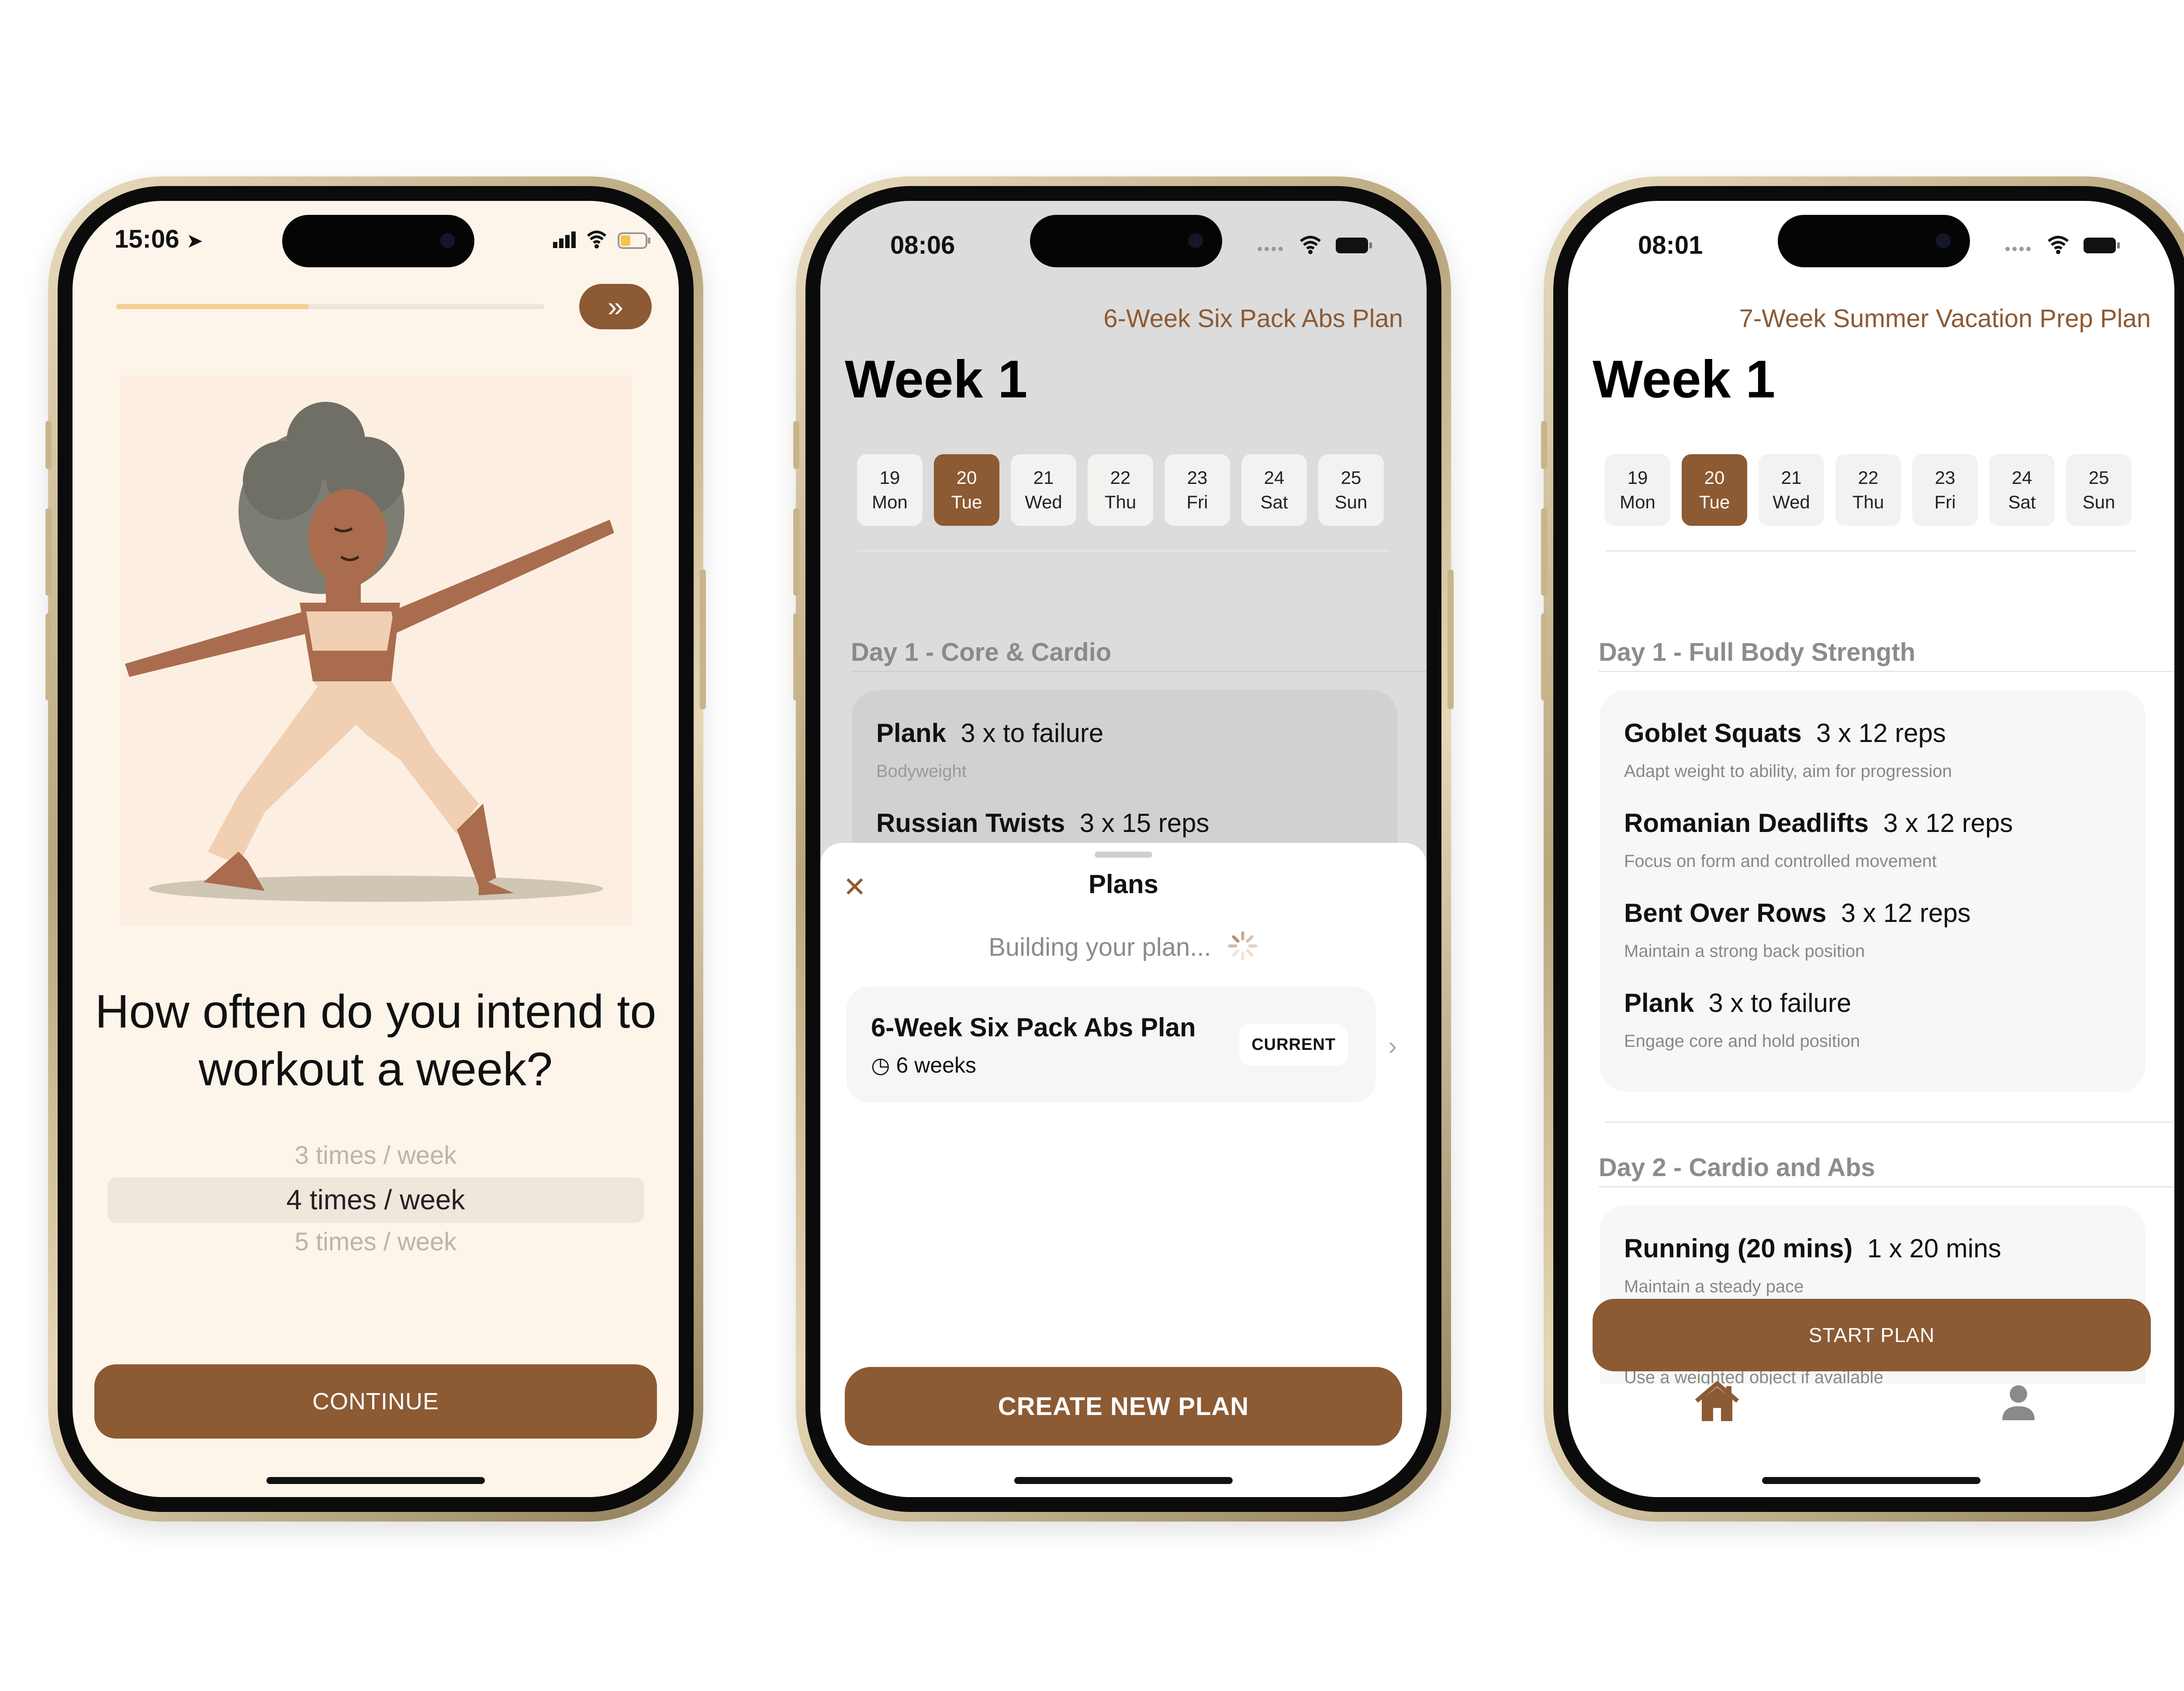 Image resolution: width=2184 pixels, height=1691 pixels. I want to click on plan-card-name: 6-Week Six Pack Abs Plan, so click(1033, 1027).